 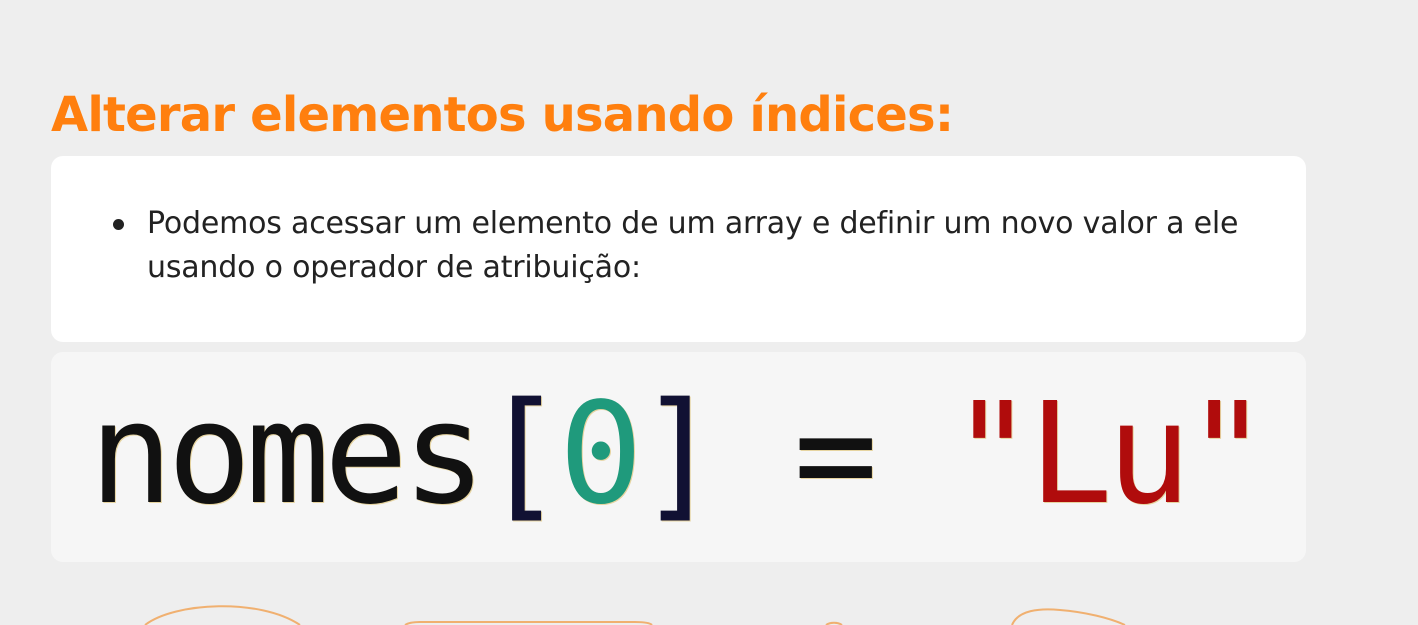 I want to click on decor-arc-right, so click(x=1068, y=616).